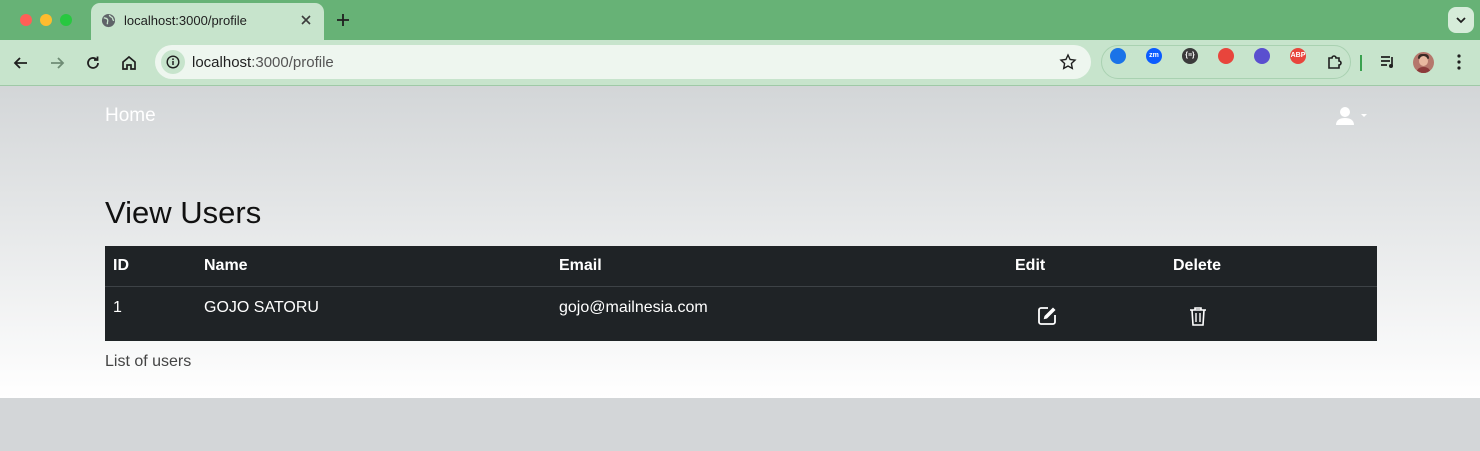 This screenshot has width=1480, height=451. I want to click on page-title: View Users, so click(183, 212).